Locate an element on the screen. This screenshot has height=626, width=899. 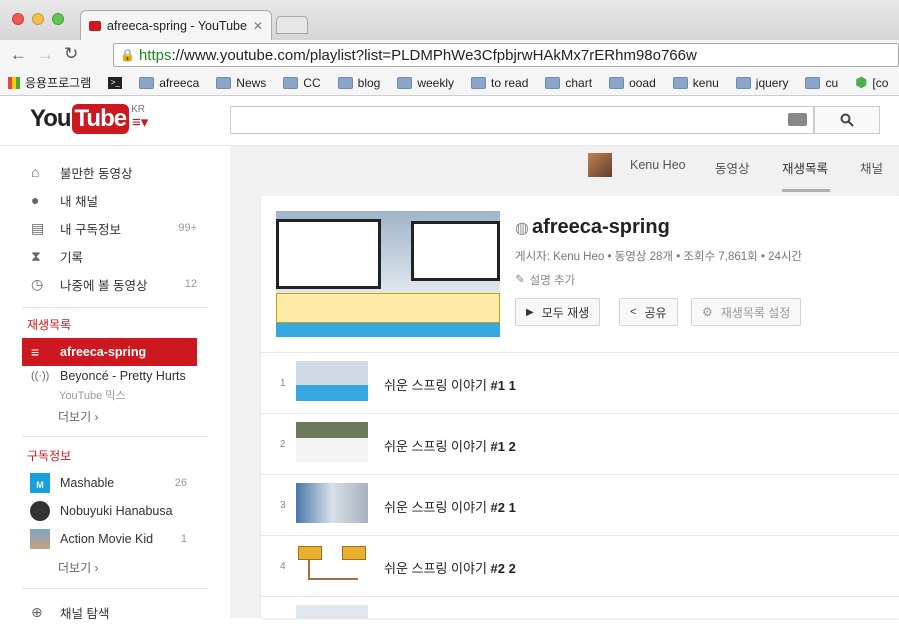
bookmark-label: cu is located at coordinates (832, 82).